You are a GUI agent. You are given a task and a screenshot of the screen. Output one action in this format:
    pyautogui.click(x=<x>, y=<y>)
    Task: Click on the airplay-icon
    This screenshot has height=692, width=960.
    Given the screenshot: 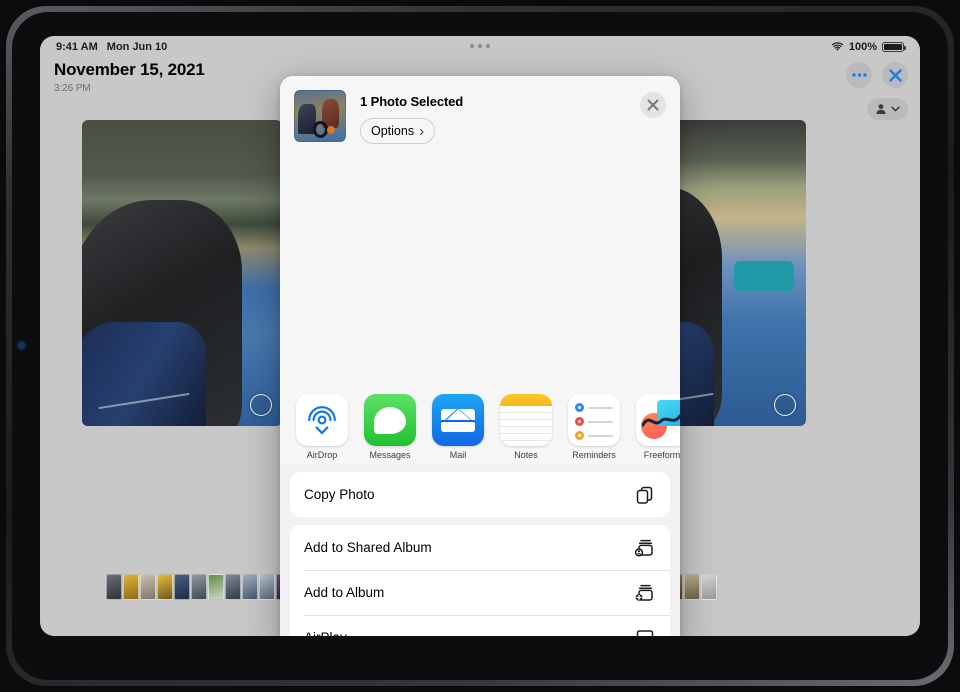 What is the action you would take?
    pyautogui.click(x=645, y=631)
    